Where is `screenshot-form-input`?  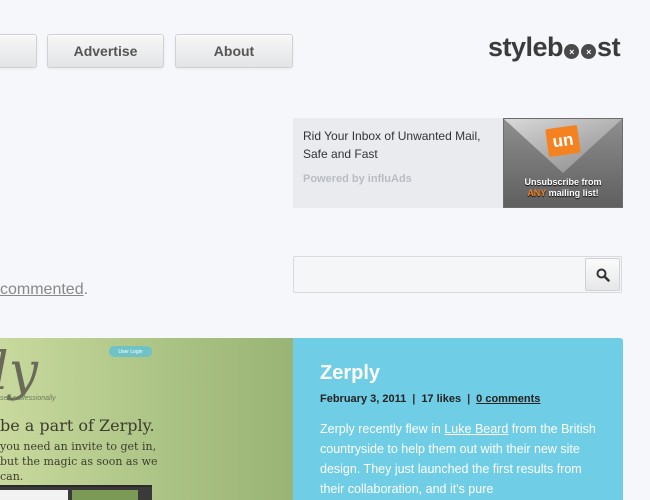 screenshot-form-input is located at coordinates (34, 495).